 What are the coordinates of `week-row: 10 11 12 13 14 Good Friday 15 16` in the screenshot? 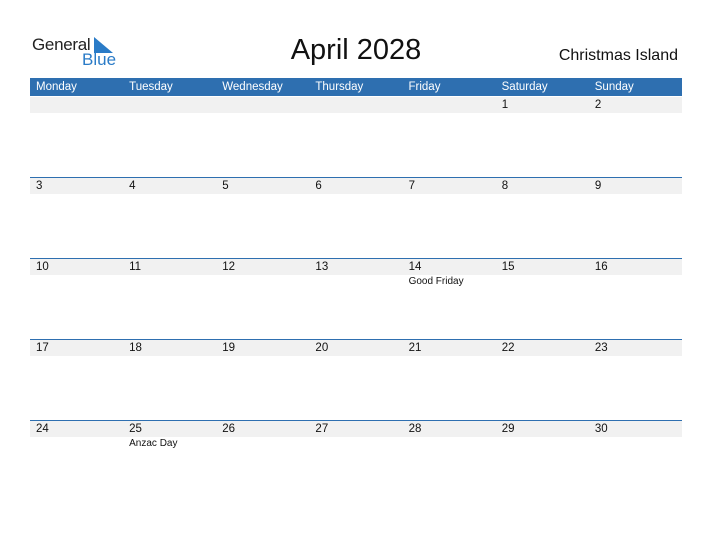 It's located at (356, 299).